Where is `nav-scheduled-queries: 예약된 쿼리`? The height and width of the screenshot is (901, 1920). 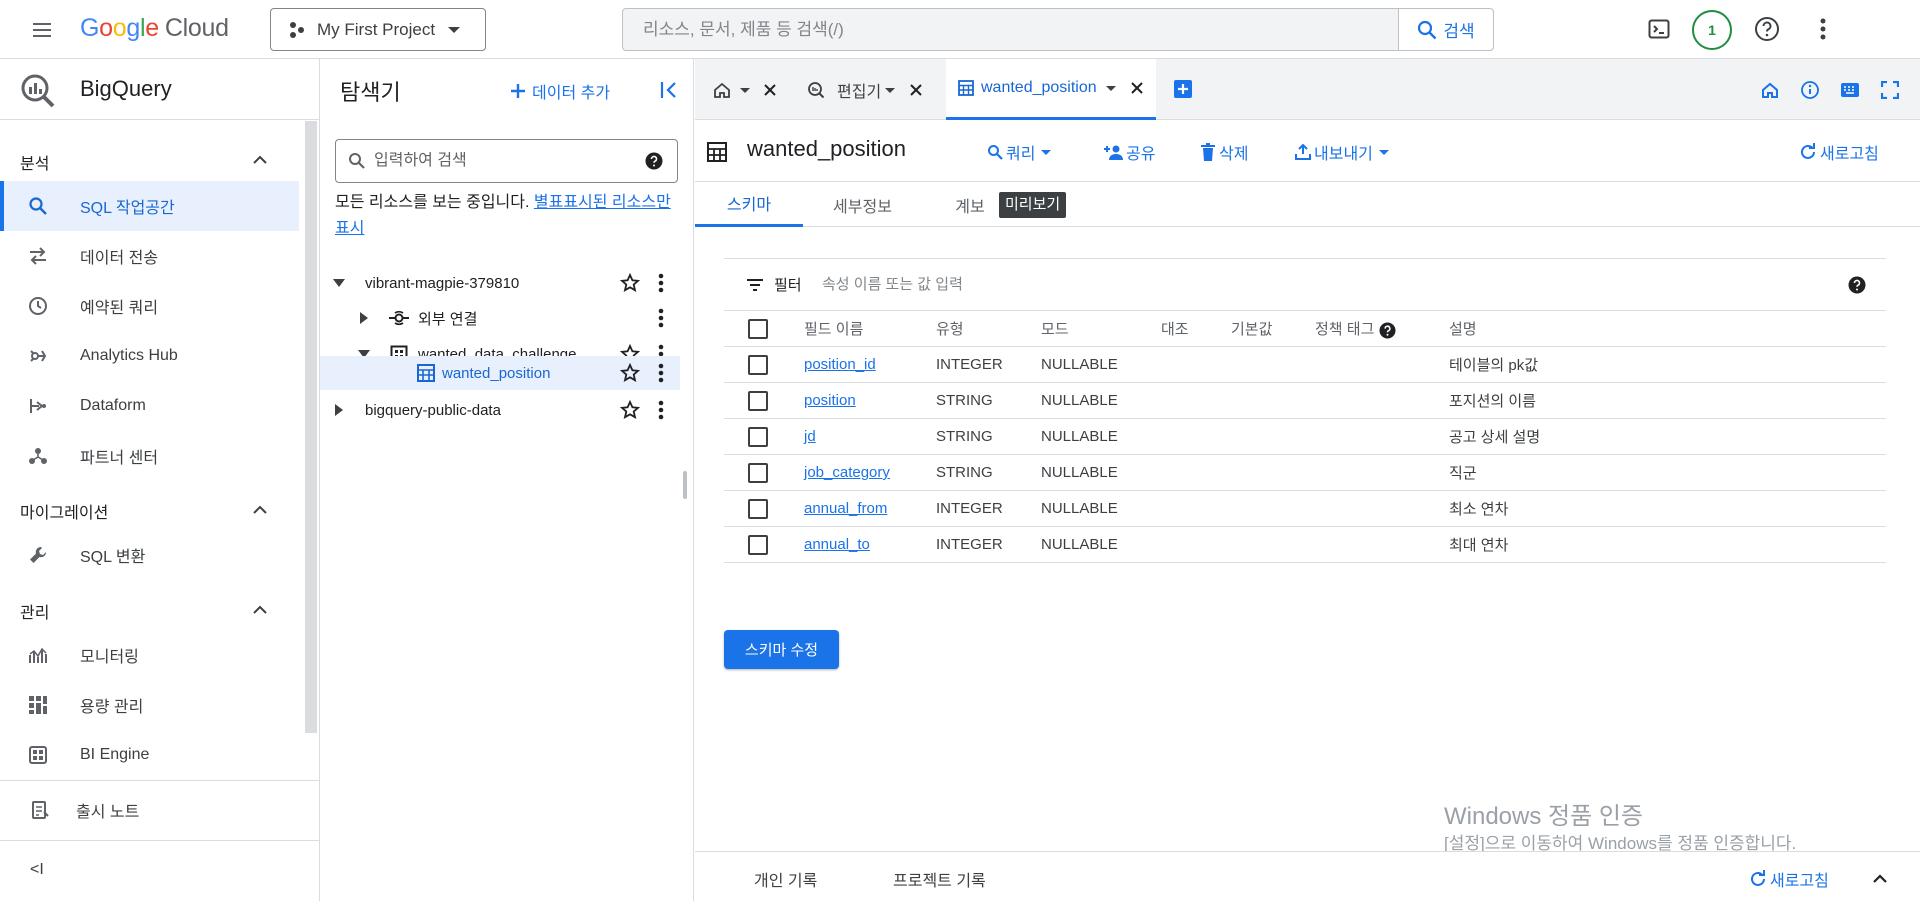 nav-scheduled-queries: 예약된 쿼리 is located at coordinates (149, 306).